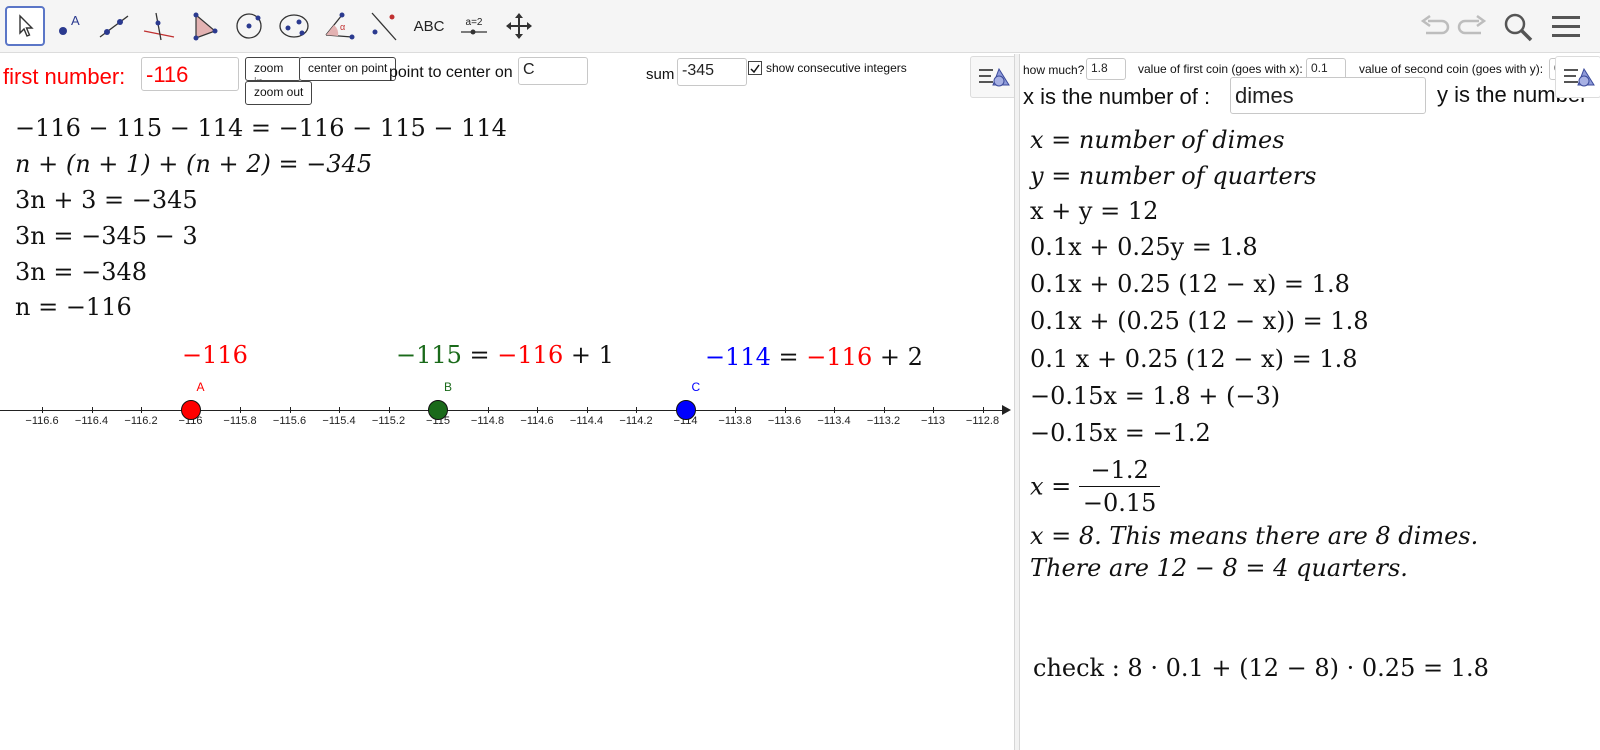  What do you see at coordinates (755, 68) in the screenshot?
I see `show-consecutive-checkbox` at bounding box center [755, 68].